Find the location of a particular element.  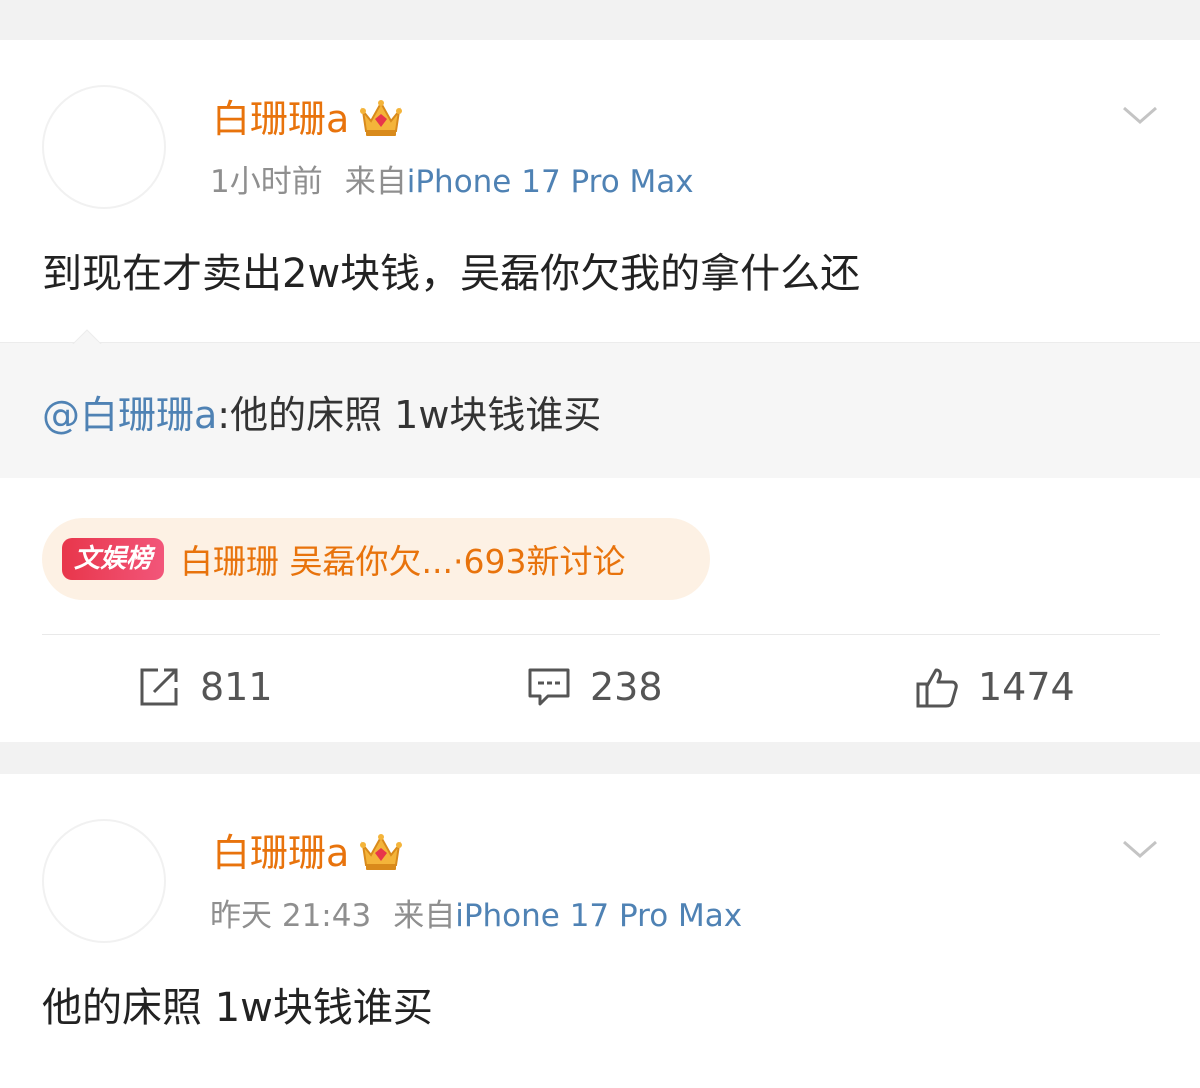

topic-badge: 文娱榜 is located at coordinates (113, 559).